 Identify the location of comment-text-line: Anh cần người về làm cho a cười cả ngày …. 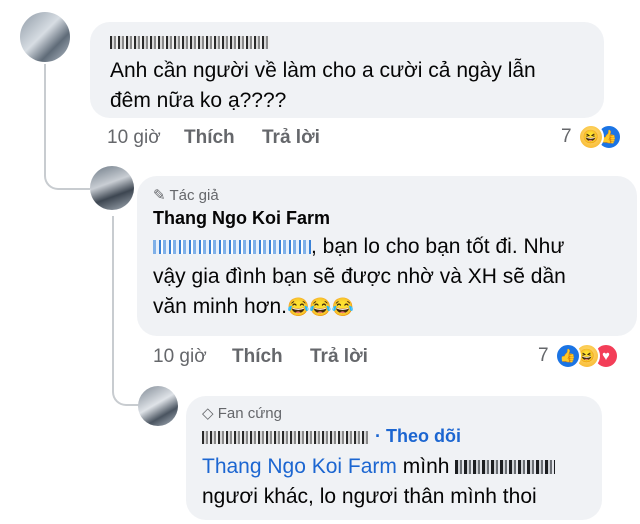
(323, 70).